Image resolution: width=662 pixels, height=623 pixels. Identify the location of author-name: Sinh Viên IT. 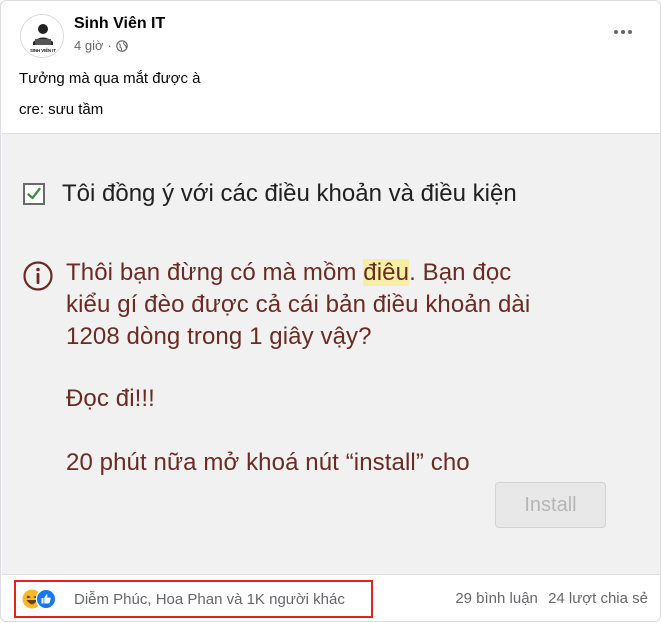
(119, 24).